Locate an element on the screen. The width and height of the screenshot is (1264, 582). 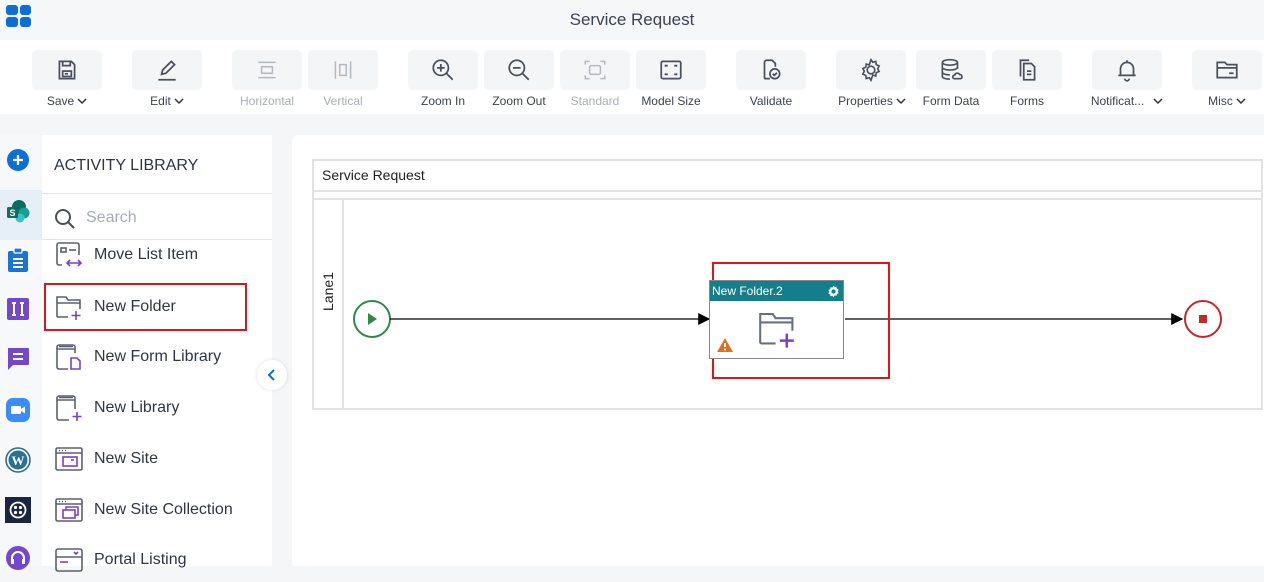
search-icon is located at coordinates (65, 219).